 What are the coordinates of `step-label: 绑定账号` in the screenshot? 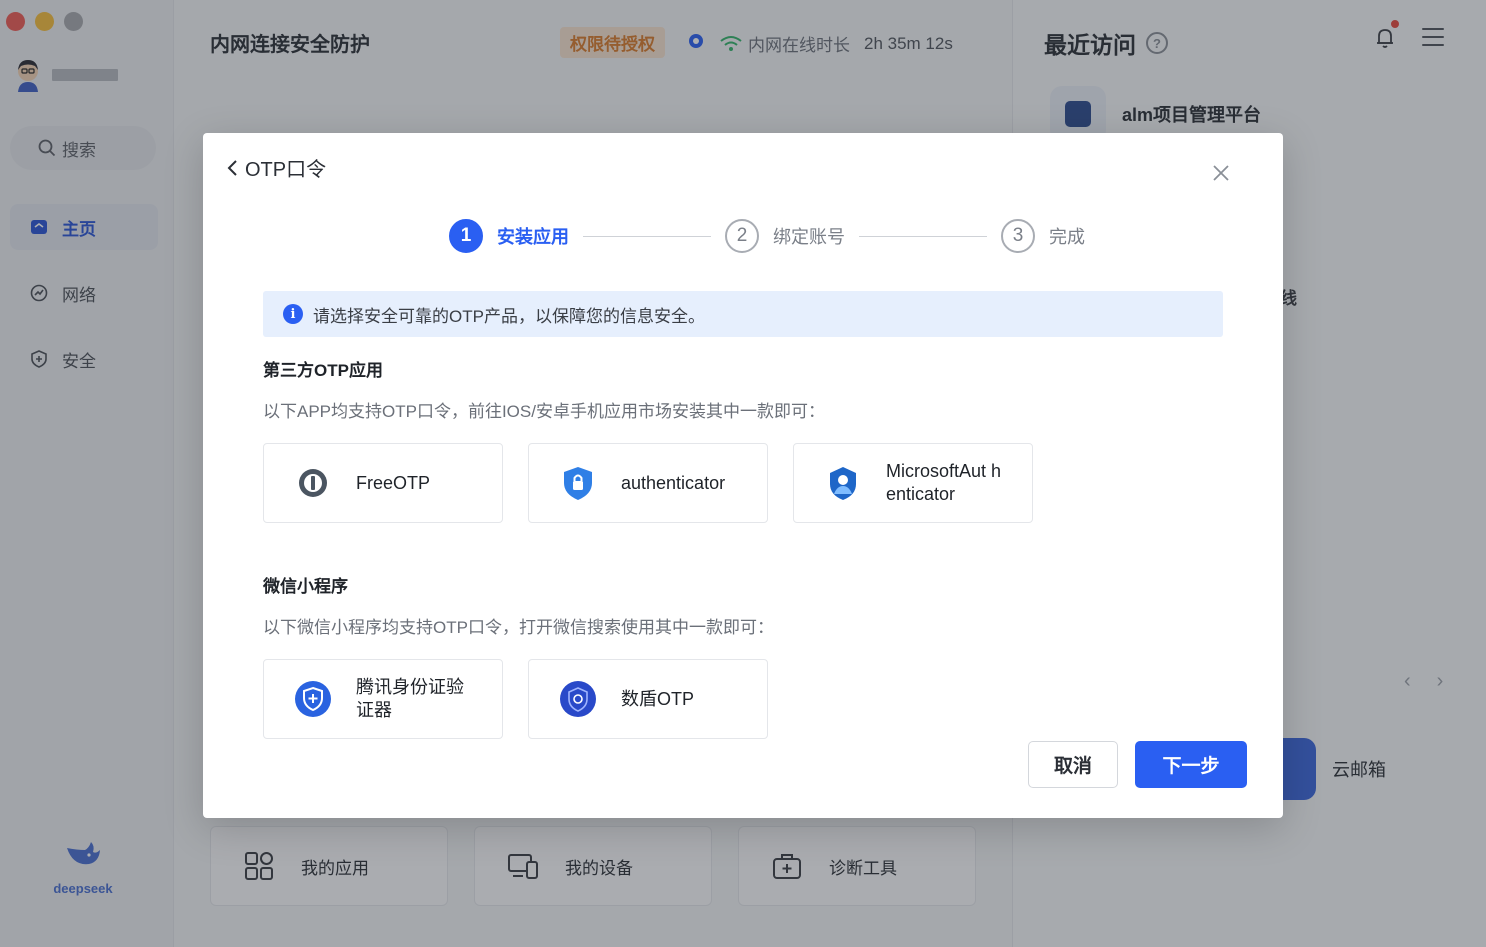 It's located at (809, 237).